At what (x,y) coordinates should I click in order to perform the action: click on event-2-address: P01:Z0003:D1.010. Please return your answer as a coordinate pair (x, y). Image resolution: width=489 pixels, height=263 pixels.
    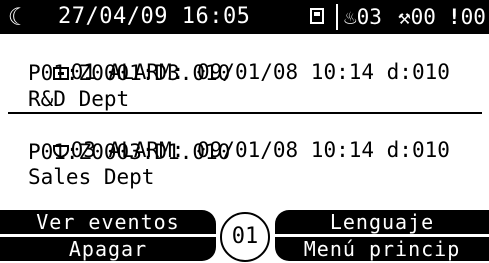
    Looking at the image, I should click on (129, 152).